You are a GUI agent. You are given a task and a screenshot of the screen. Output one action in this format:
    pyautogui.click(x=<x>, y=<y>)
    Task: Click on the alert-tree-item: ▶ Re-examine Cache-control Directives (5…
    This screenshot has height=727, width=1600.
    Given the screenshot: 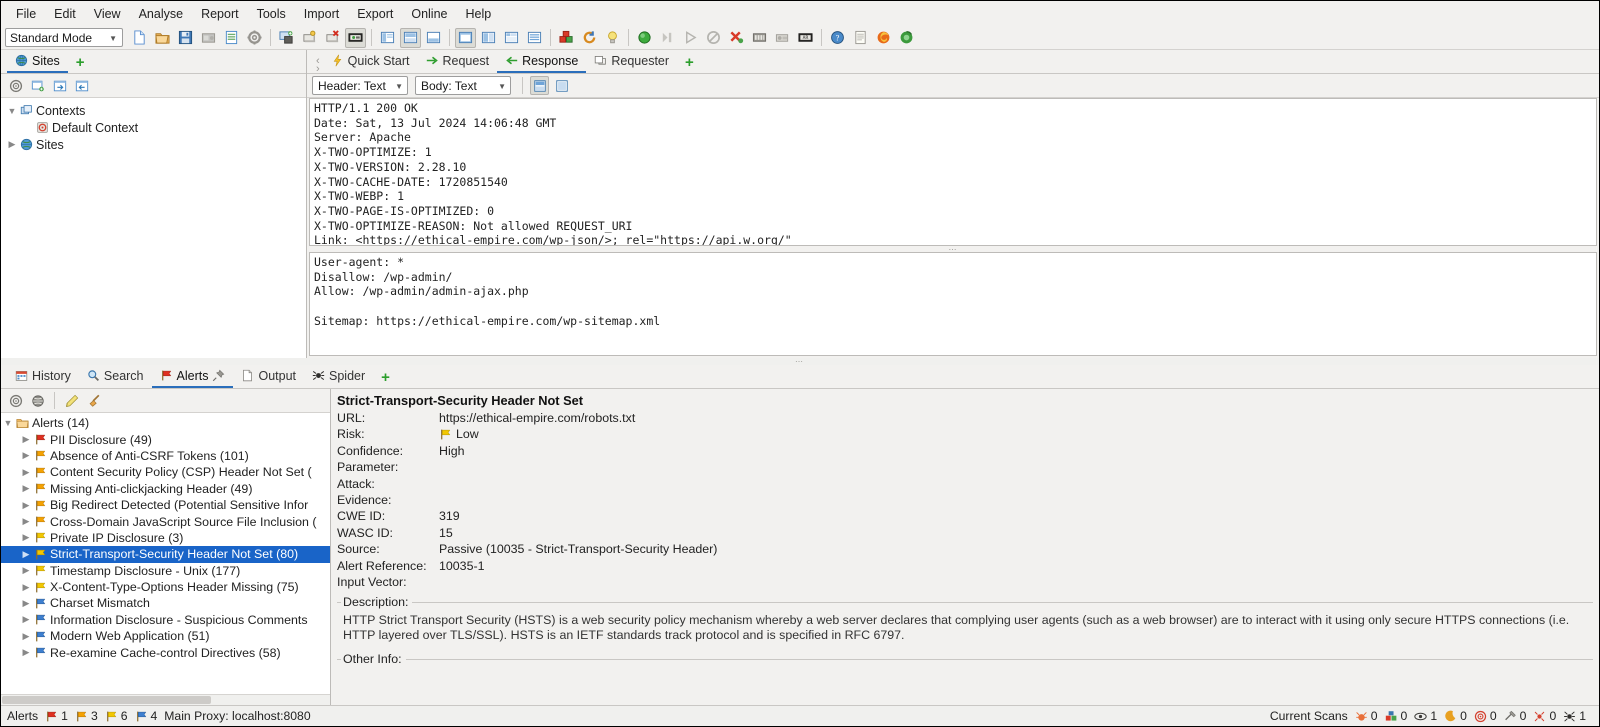 What is the action you would take?
    pyautogui.click(x=165, y=652)
    